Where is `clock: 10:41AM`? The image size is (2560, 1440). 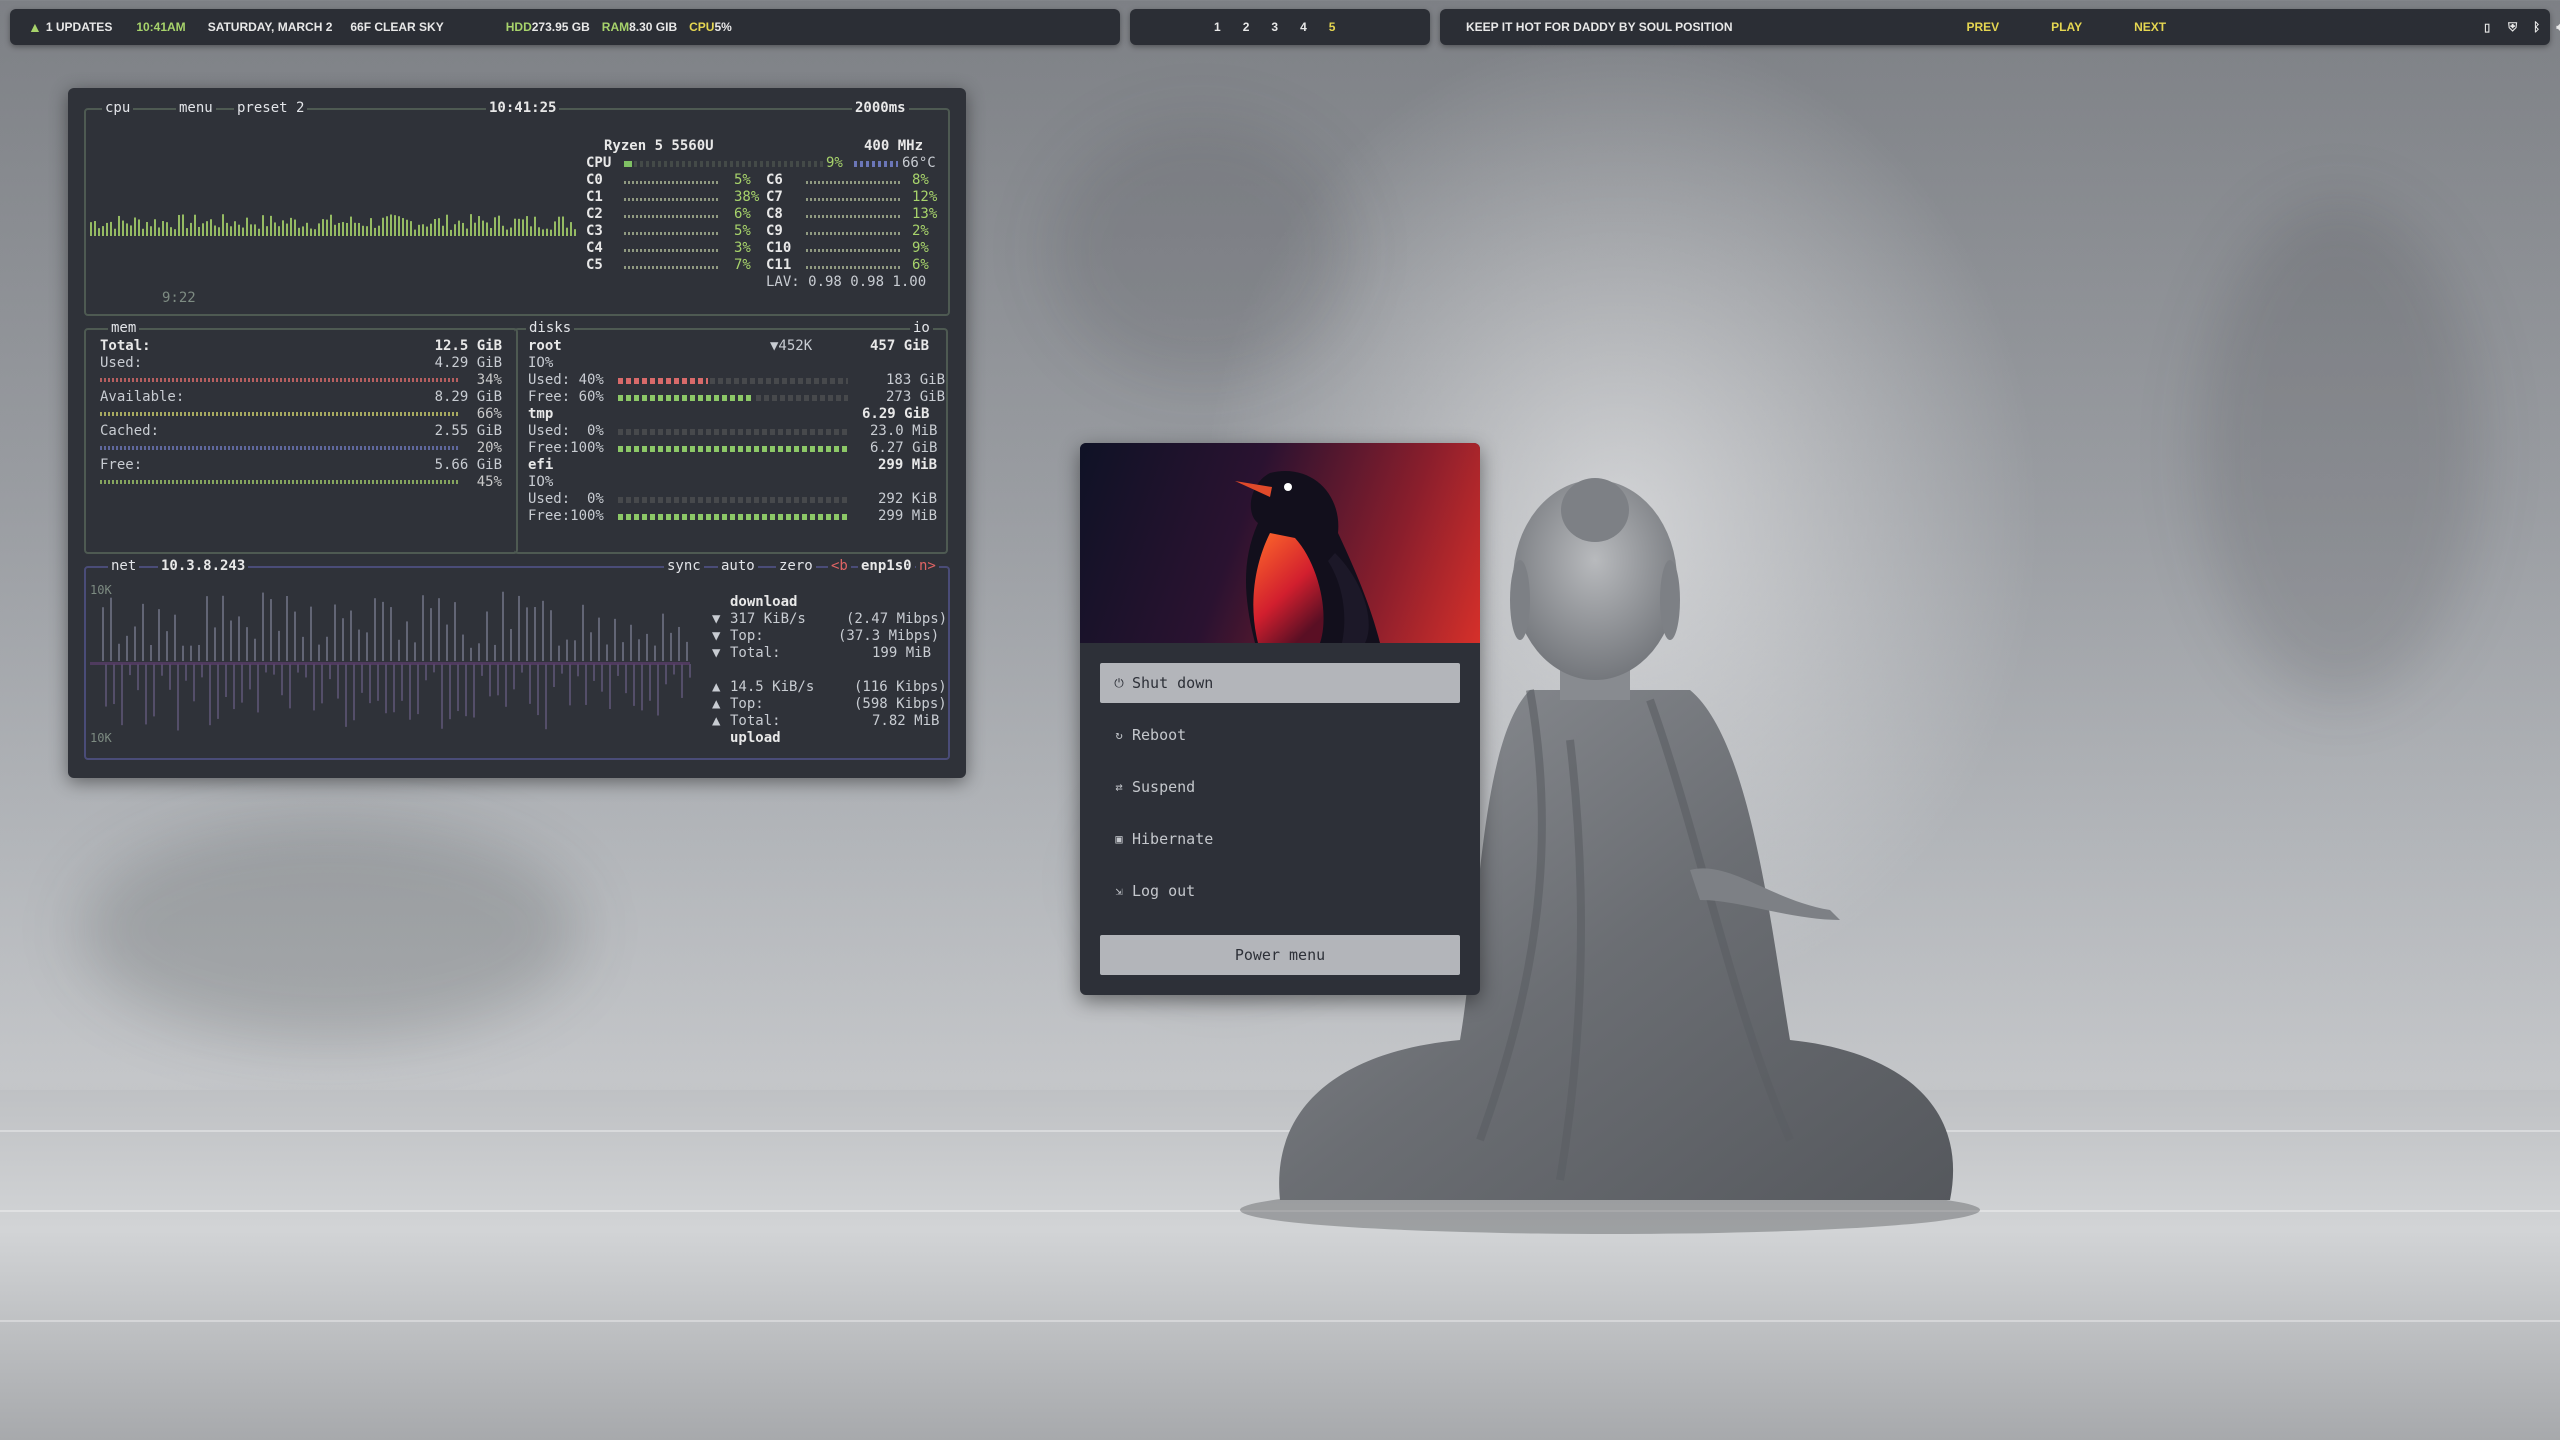
clock: 10:41AM is located at coordinates (160, 27).